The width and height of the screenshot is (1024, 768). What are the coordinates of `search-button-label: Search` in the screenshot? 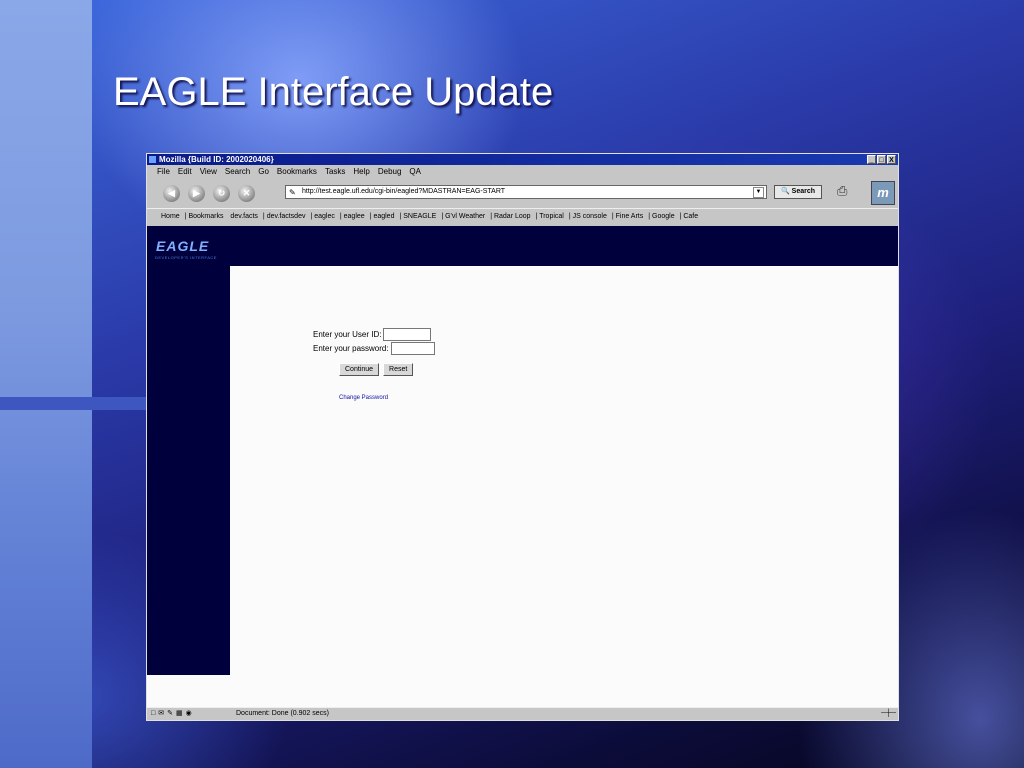 It's located at (803, 191).